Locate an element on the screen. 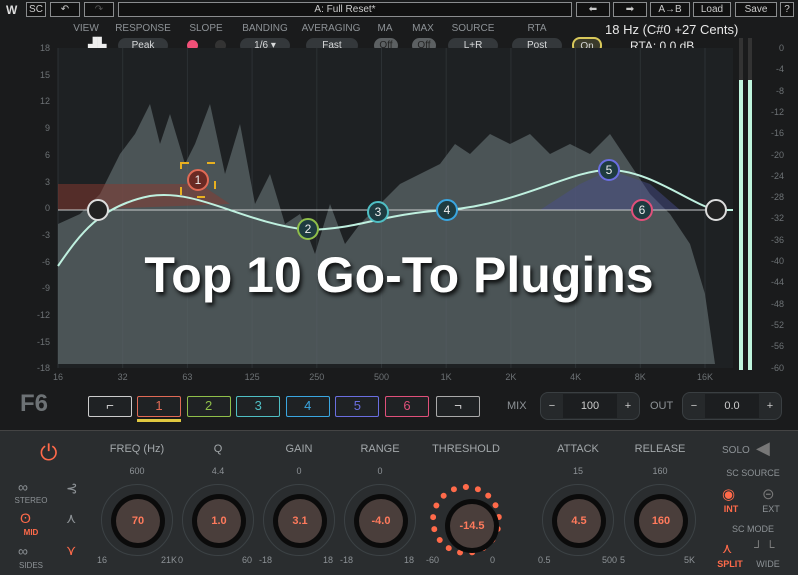 Image resolution: width=798 pixels, height=575 pixels. response-label: RESPONSE is located at coordinates (143, 28).